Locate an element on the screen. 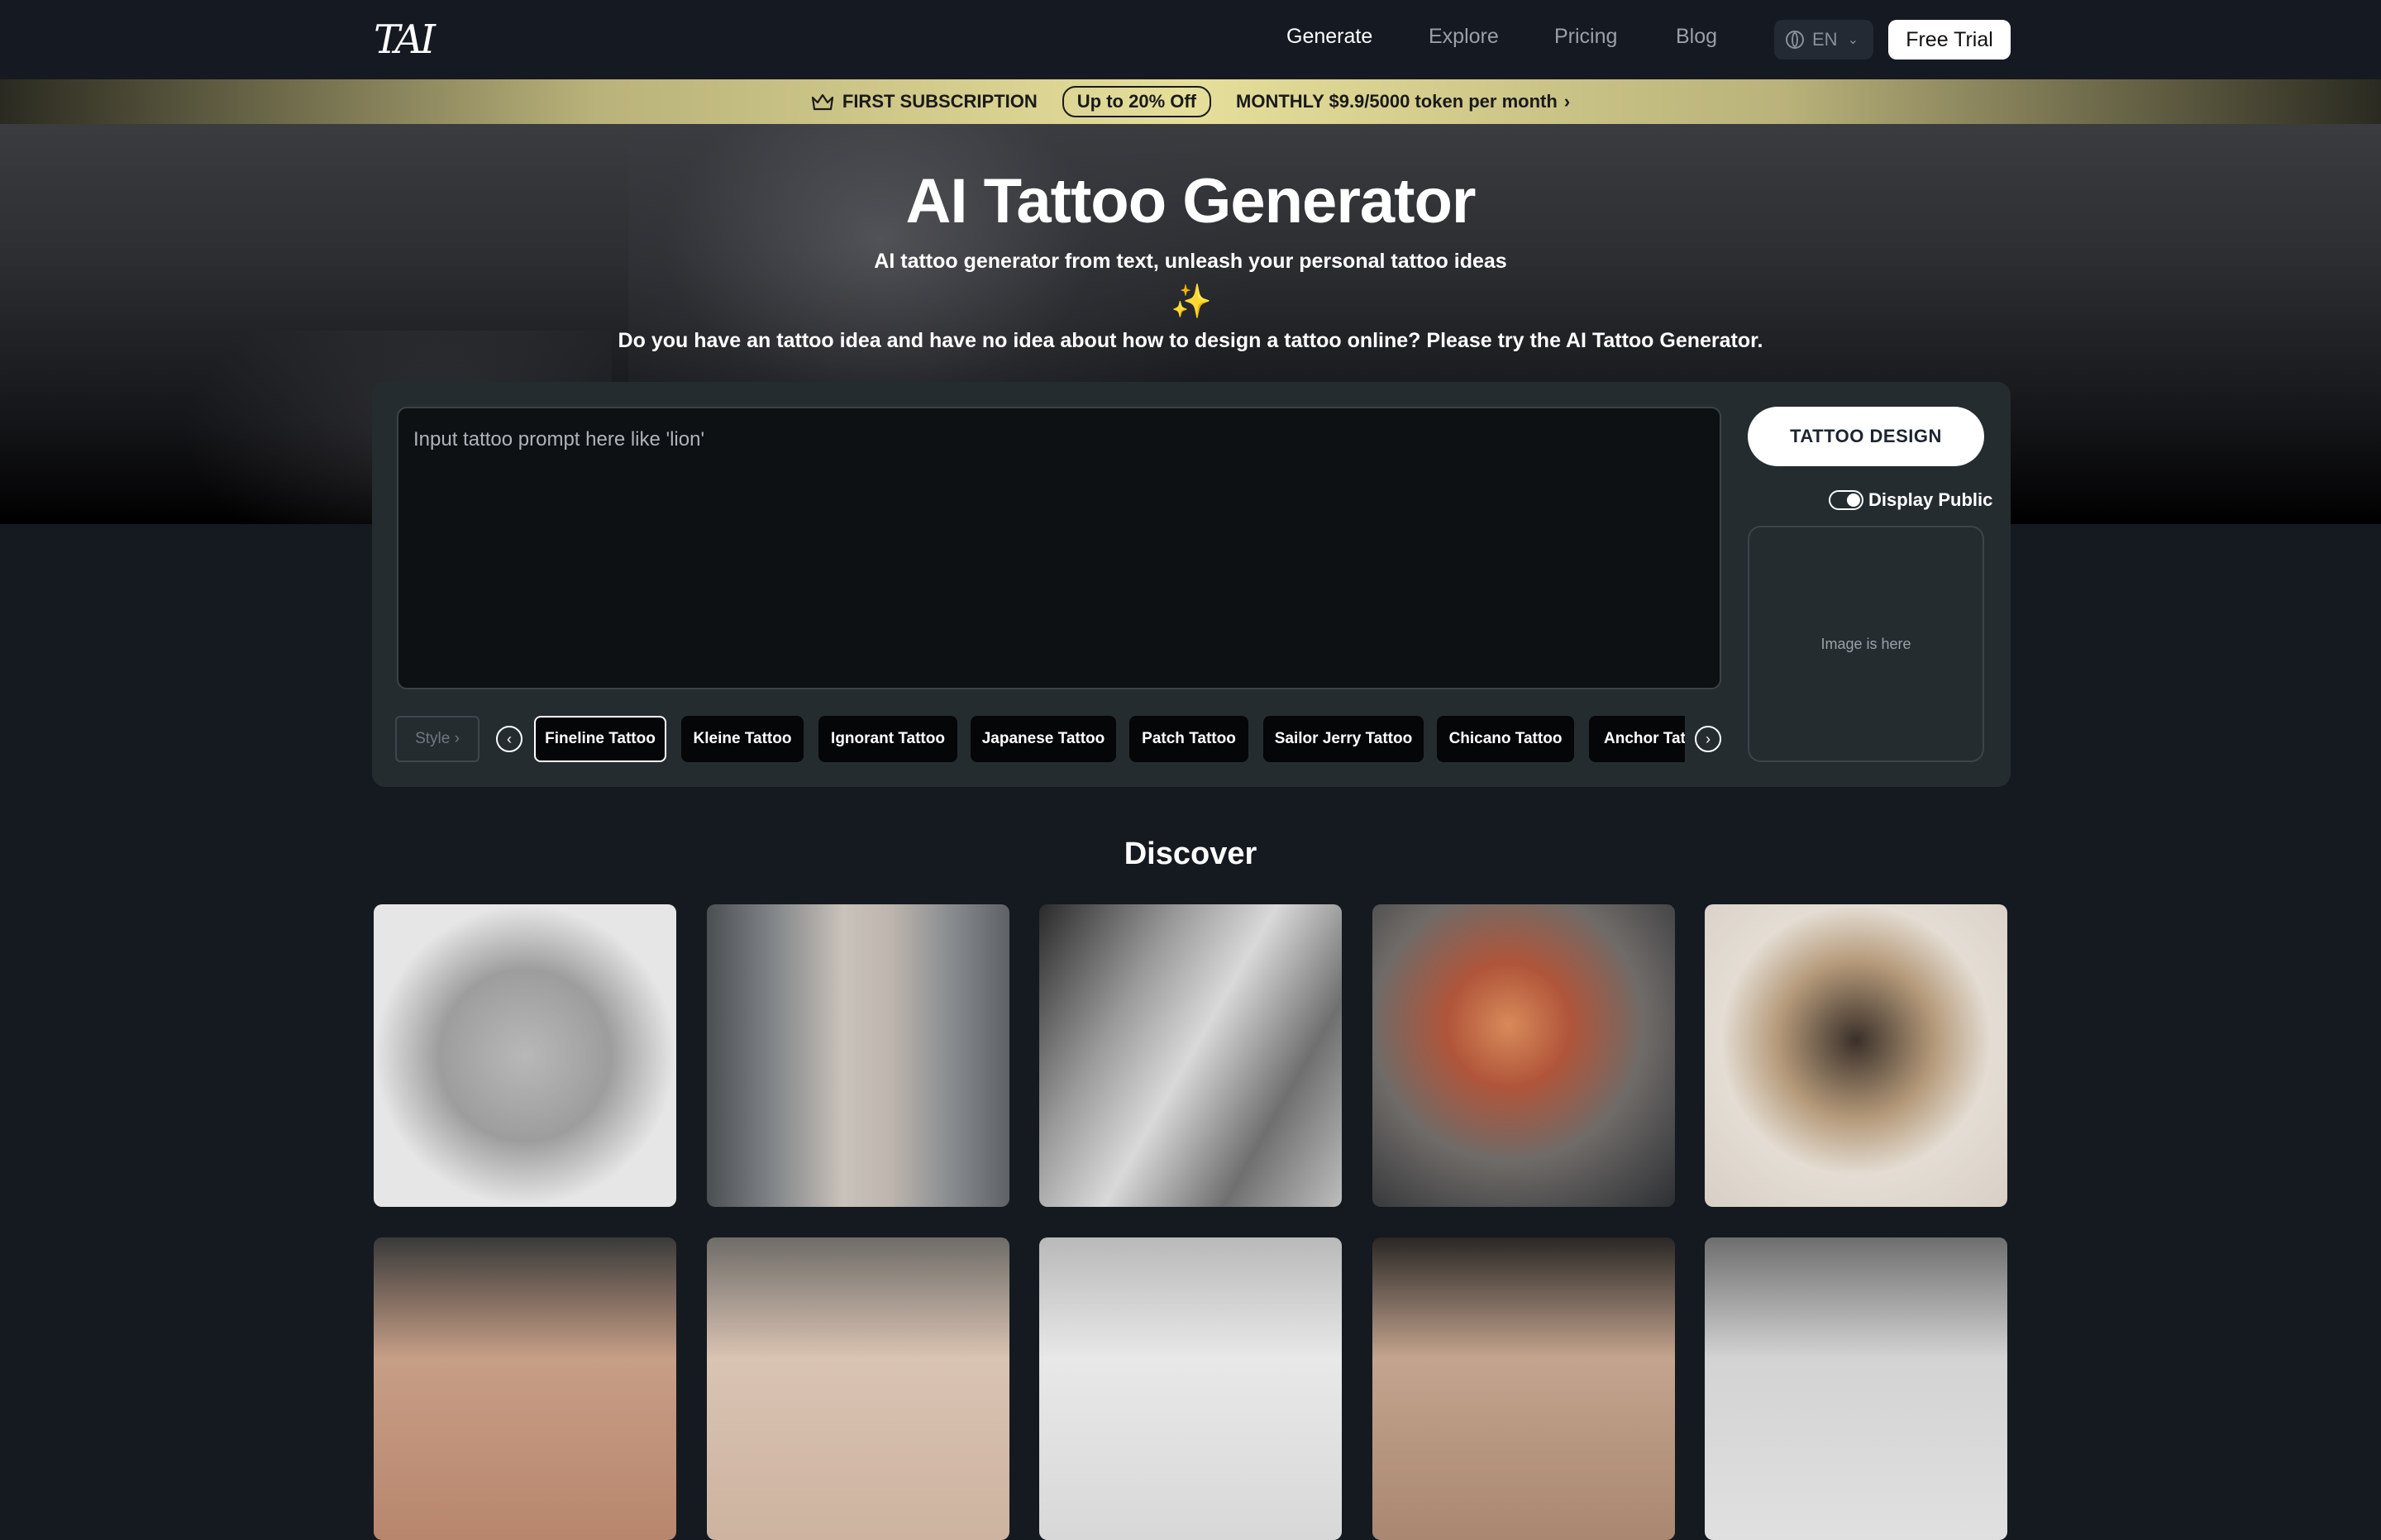 The height and width of the screenshot is (1540, 2381). discover-tile-winged-emblem-sketch is located at coordinates (1190, 1388).